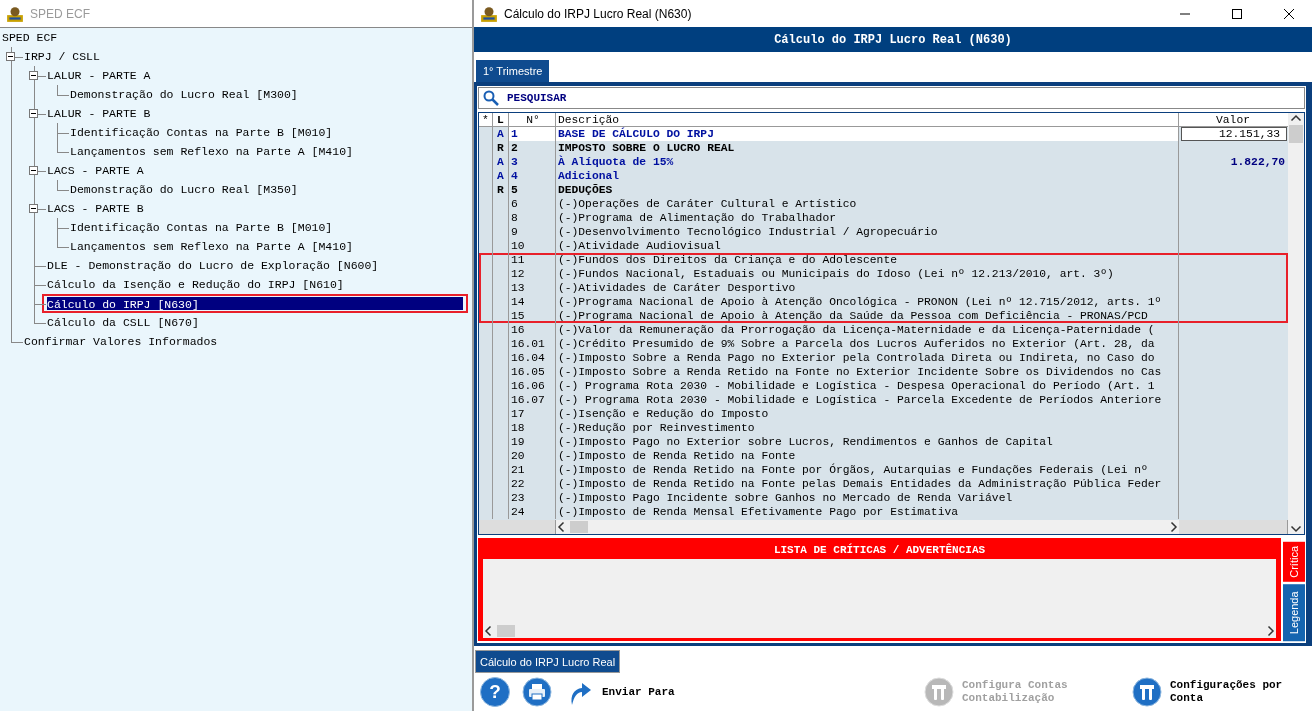 The width and height of the screenshot is (1312, 711). I want to click on table-cell: 10, so click(532, 246).